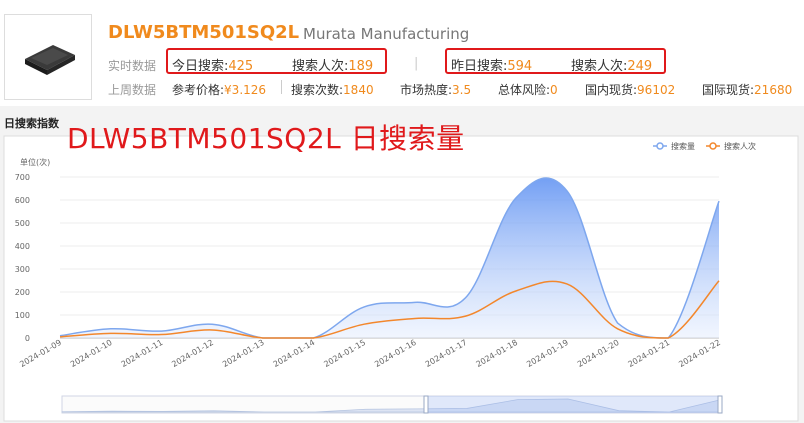  What do you see at coordinates (392, 404) in the screenshot?
I see `data-zoom-slider` at bounding box center [392, 404].